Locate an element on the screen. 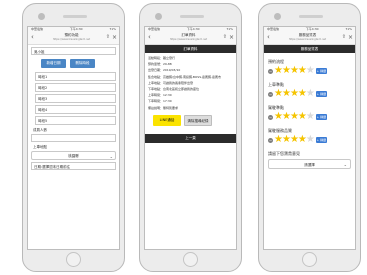 The image size is (367, 275). line-call-button: LINE通話 is located at coordinates (167, 120).